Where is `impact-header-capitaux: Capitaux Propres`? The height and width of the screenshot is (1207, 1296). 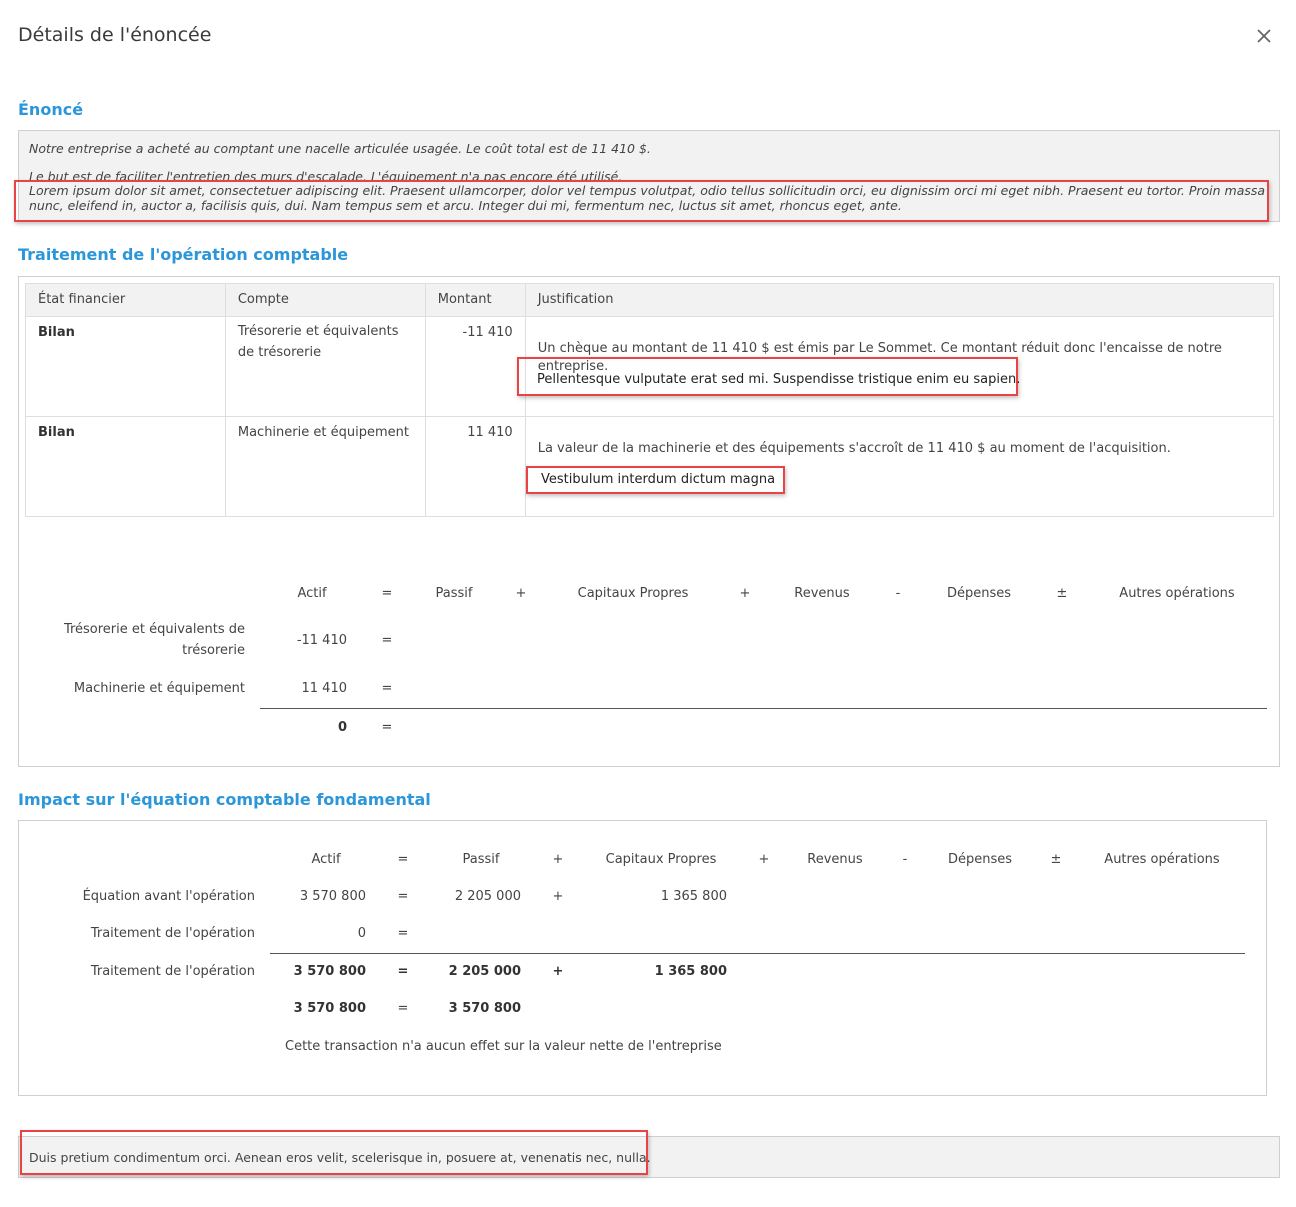
impact-header-capitaux: Capitaux Propres is located at coordinates (661, 859).